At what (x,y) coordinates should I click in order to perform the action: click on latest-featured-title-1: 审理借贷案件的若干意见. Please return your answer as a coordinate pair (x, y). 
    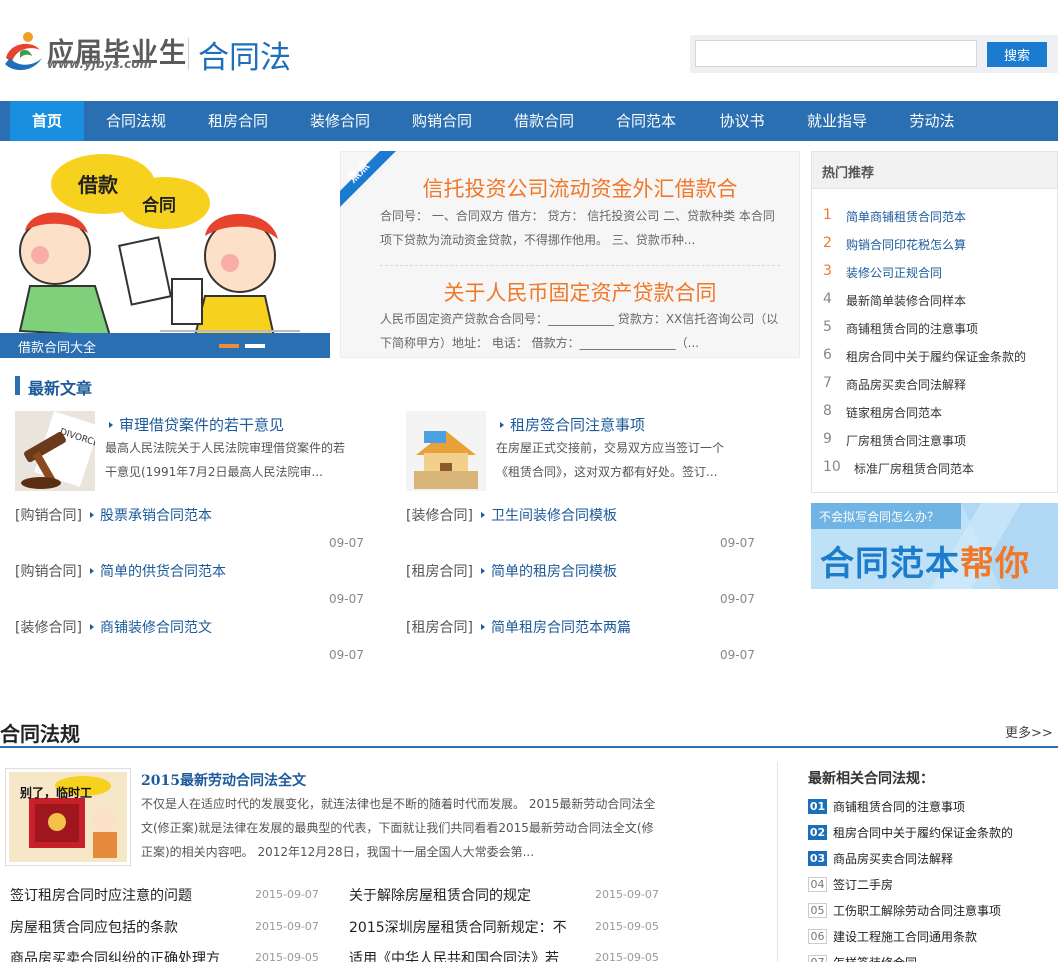
    Looking at the image, I should click on (194, 424).